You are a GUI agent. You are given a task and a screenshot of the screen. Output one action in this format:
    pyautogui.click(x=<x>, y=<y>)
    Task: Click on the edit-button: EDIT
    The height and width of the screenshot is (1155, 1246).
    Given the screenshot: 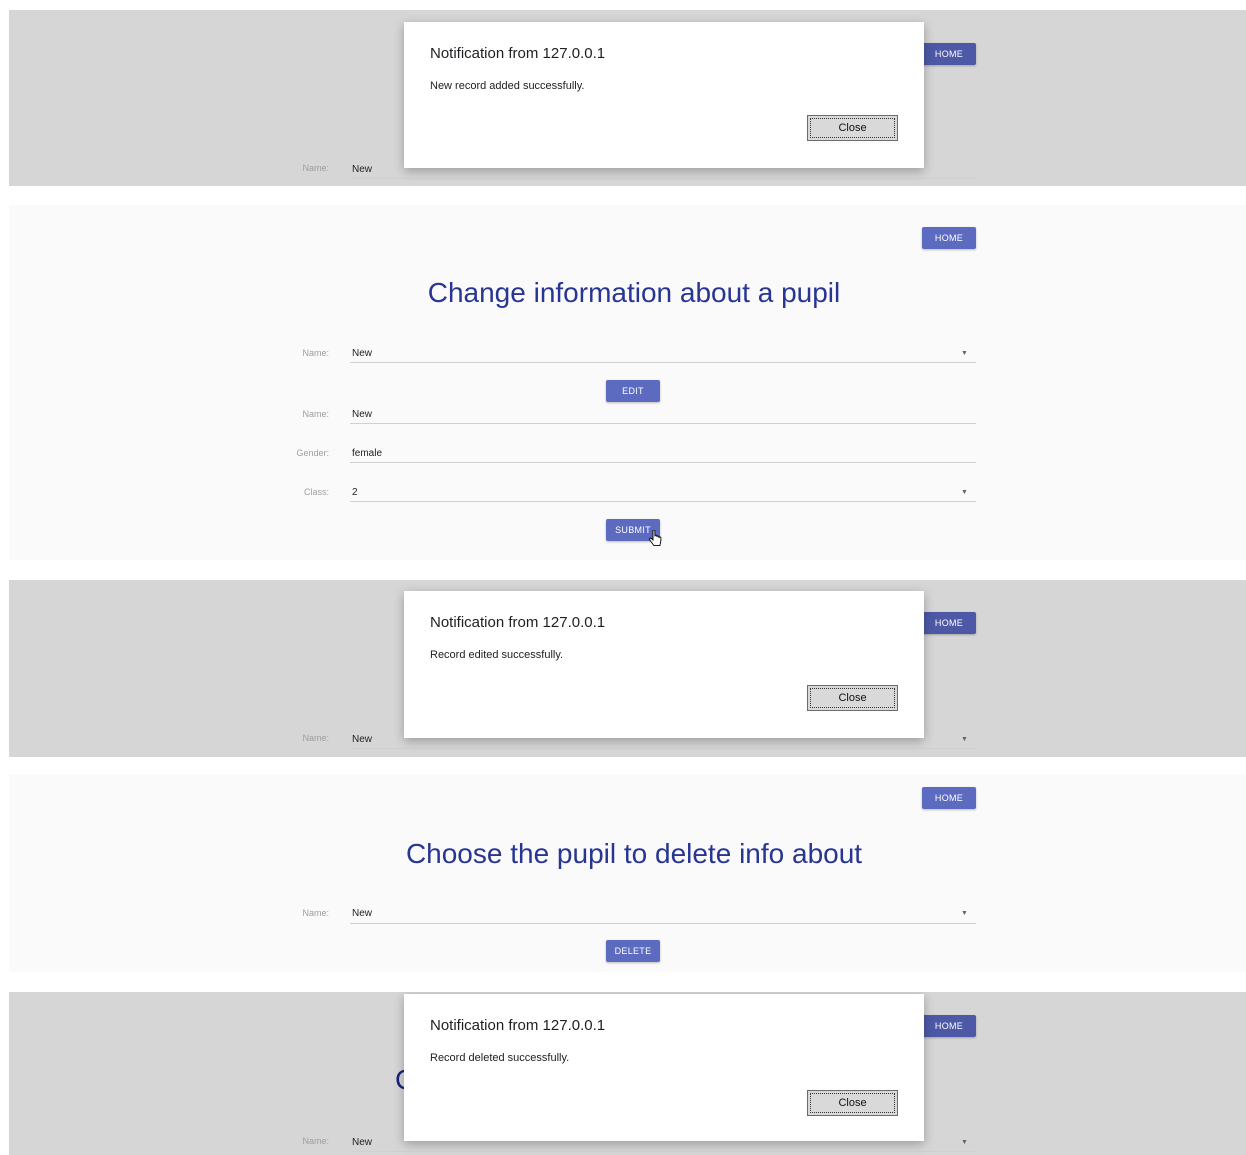 What is the action you would take?
    pyautogui.click(x=633, y=391)
    